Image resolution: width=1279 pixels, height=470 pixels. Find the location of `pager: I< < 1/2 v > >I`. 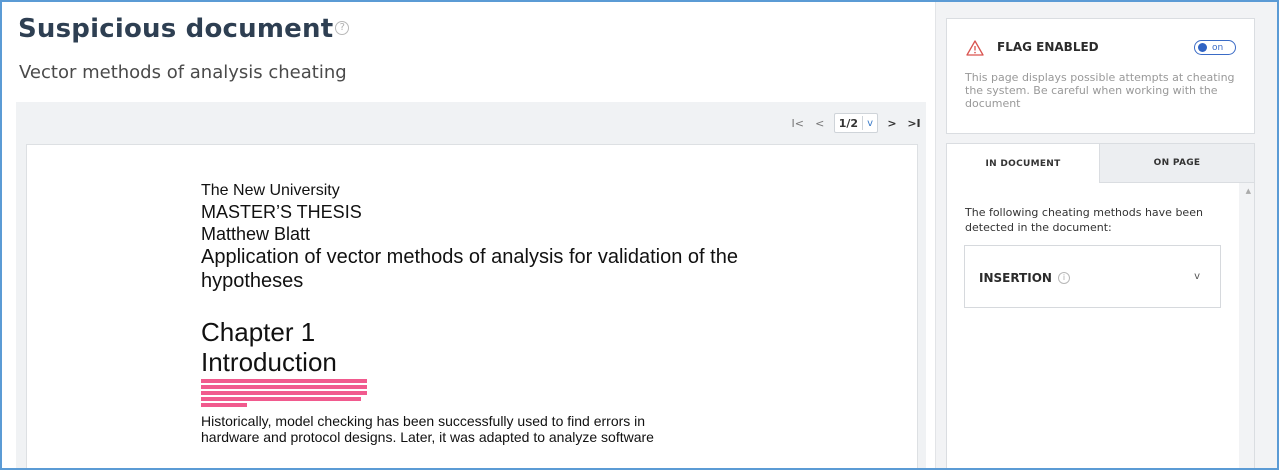

pager: I< < 1/2 v > >I is located at coordinates (856, 123).